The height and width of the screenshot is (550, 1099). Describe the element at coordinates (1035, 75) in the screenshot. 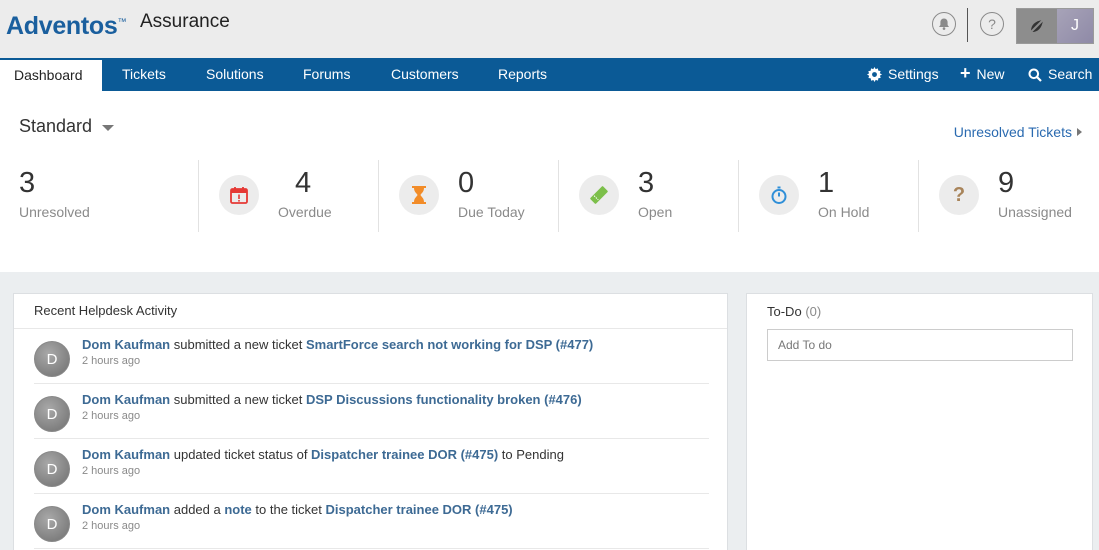

I see `search-icon` at that location.